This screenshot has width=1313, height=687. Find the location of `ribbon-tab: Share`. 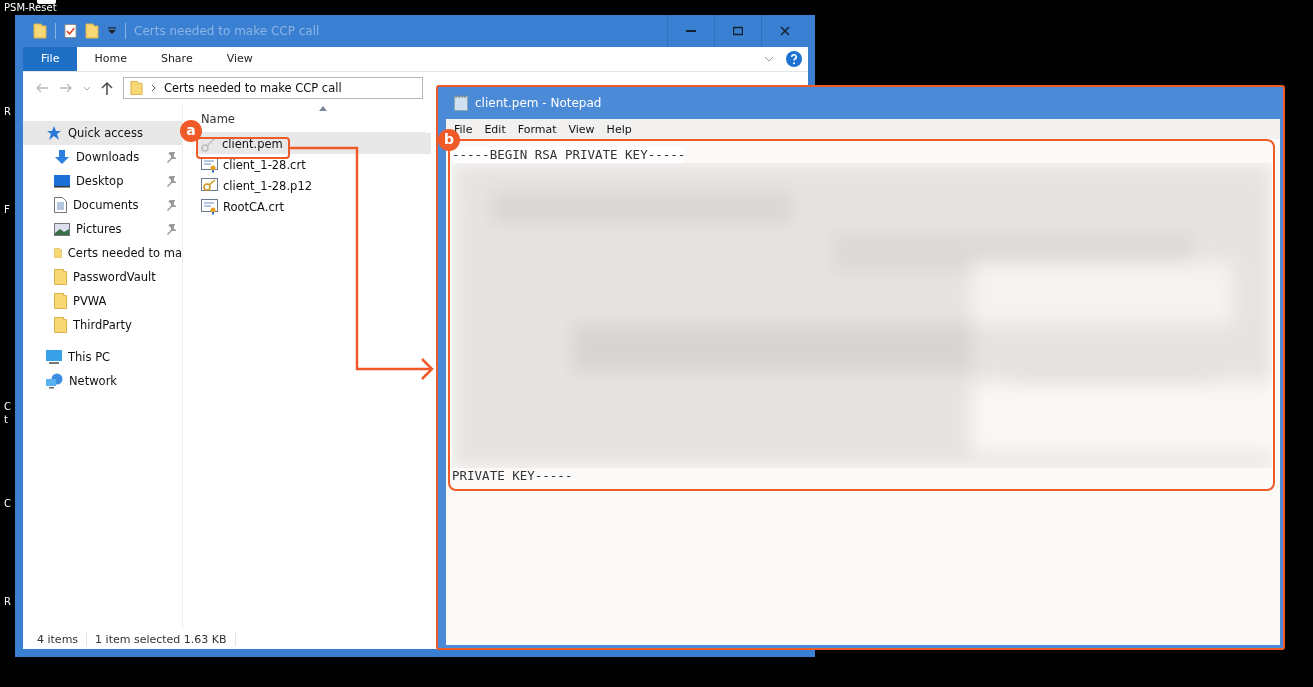

ribbon-tab: Share is located at coordinates (176, 59).